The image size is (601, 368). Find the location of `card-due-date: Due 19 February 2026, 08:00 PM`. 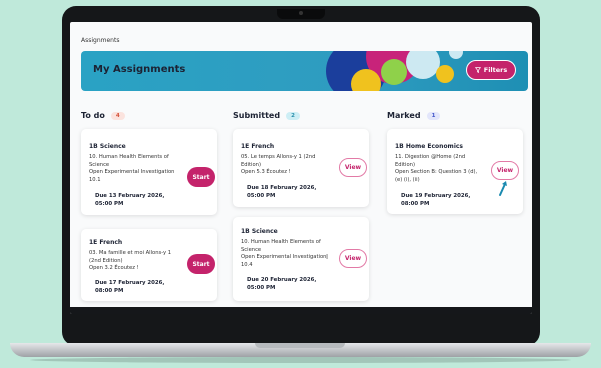

card-due-date: Due 19 February 2026, 08:00 PM is located at coordinates (436, 200).